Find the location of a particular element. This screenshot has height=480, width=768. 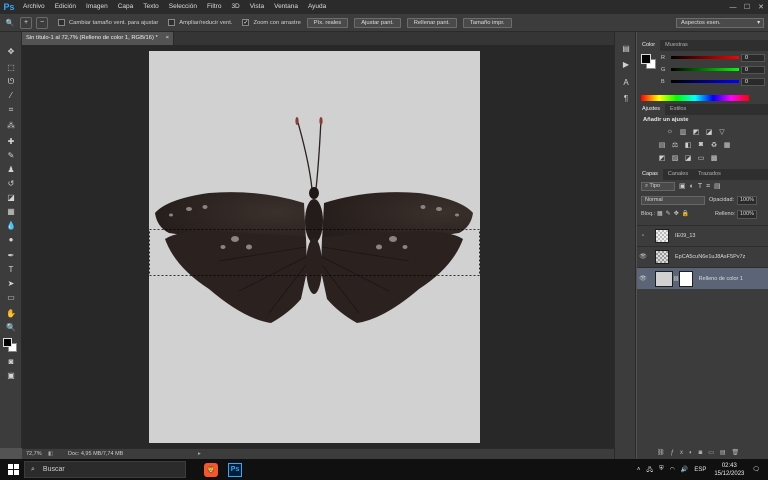

blue-value: 0 is located at coordinates (753, 81).